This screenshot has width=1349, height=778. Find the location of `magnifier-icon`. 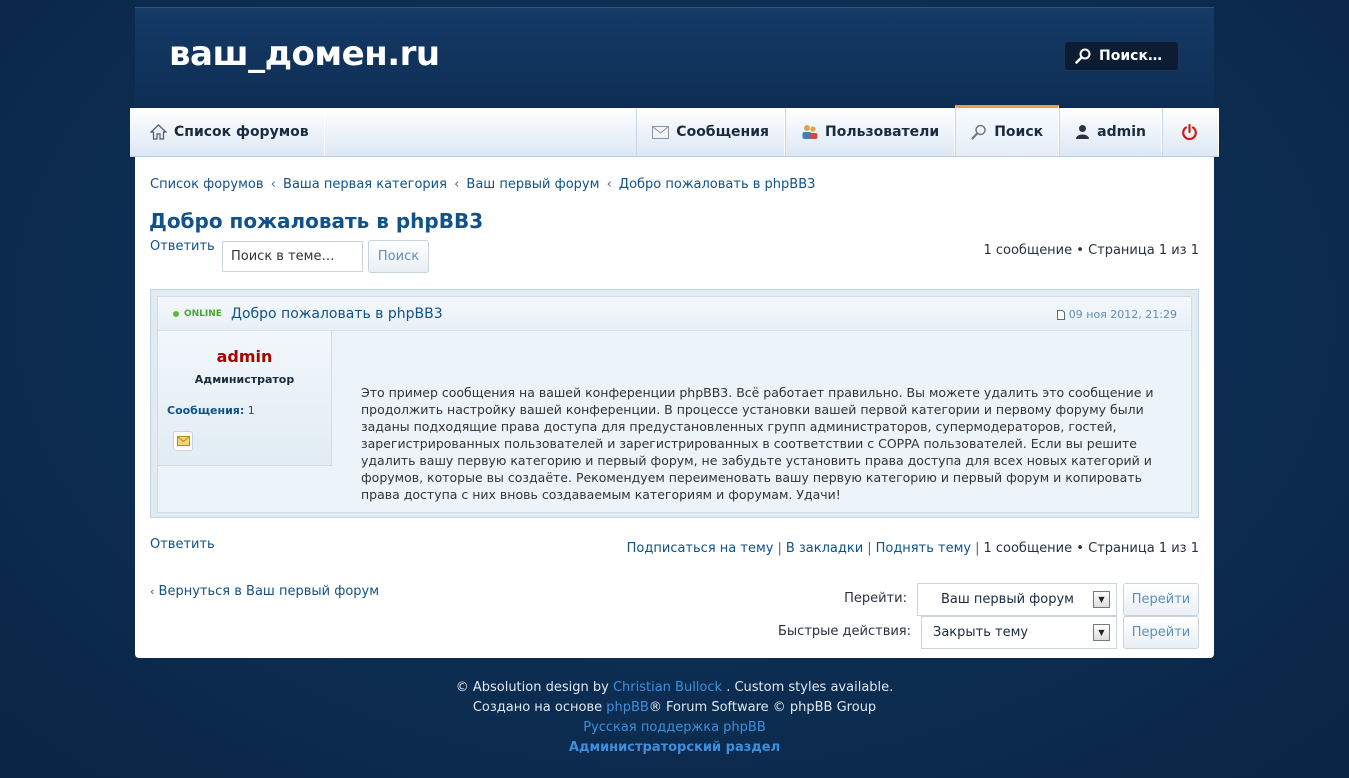

magnifier-icon is located at coordinates (978, 132).